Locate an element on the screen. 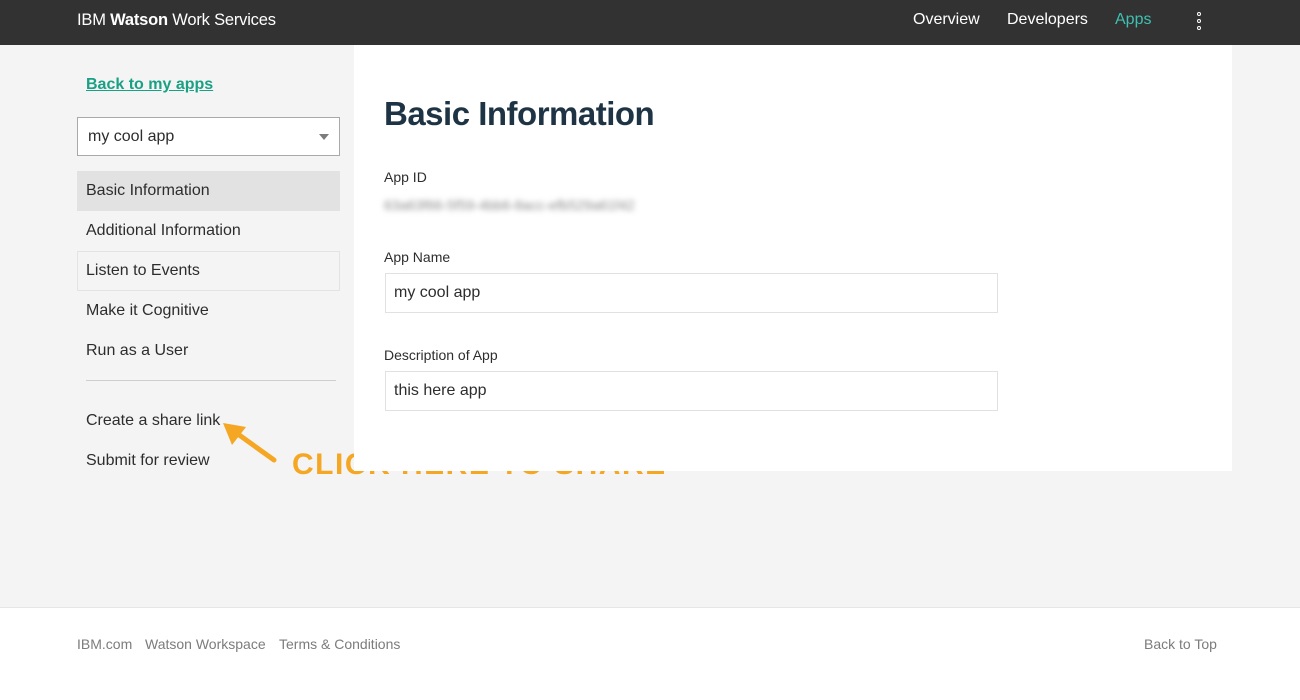 The image size is (1300, 700). app-select-value: my cool app is located at coordinates (131, 136).